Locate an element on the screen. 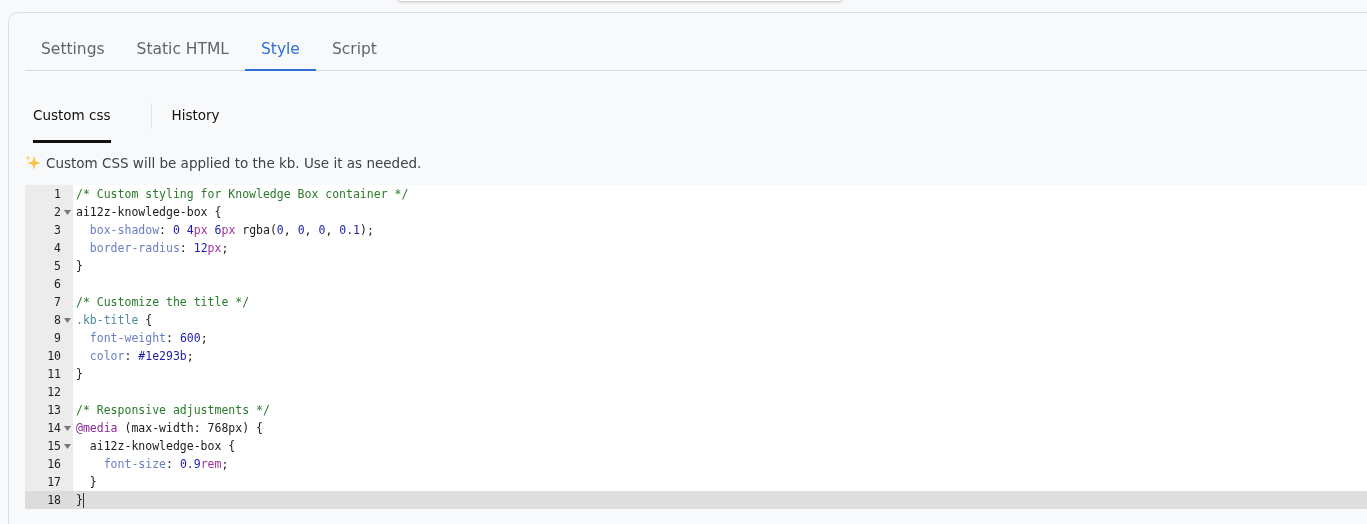  sparkle-icon is located at coordinates (33, 163).